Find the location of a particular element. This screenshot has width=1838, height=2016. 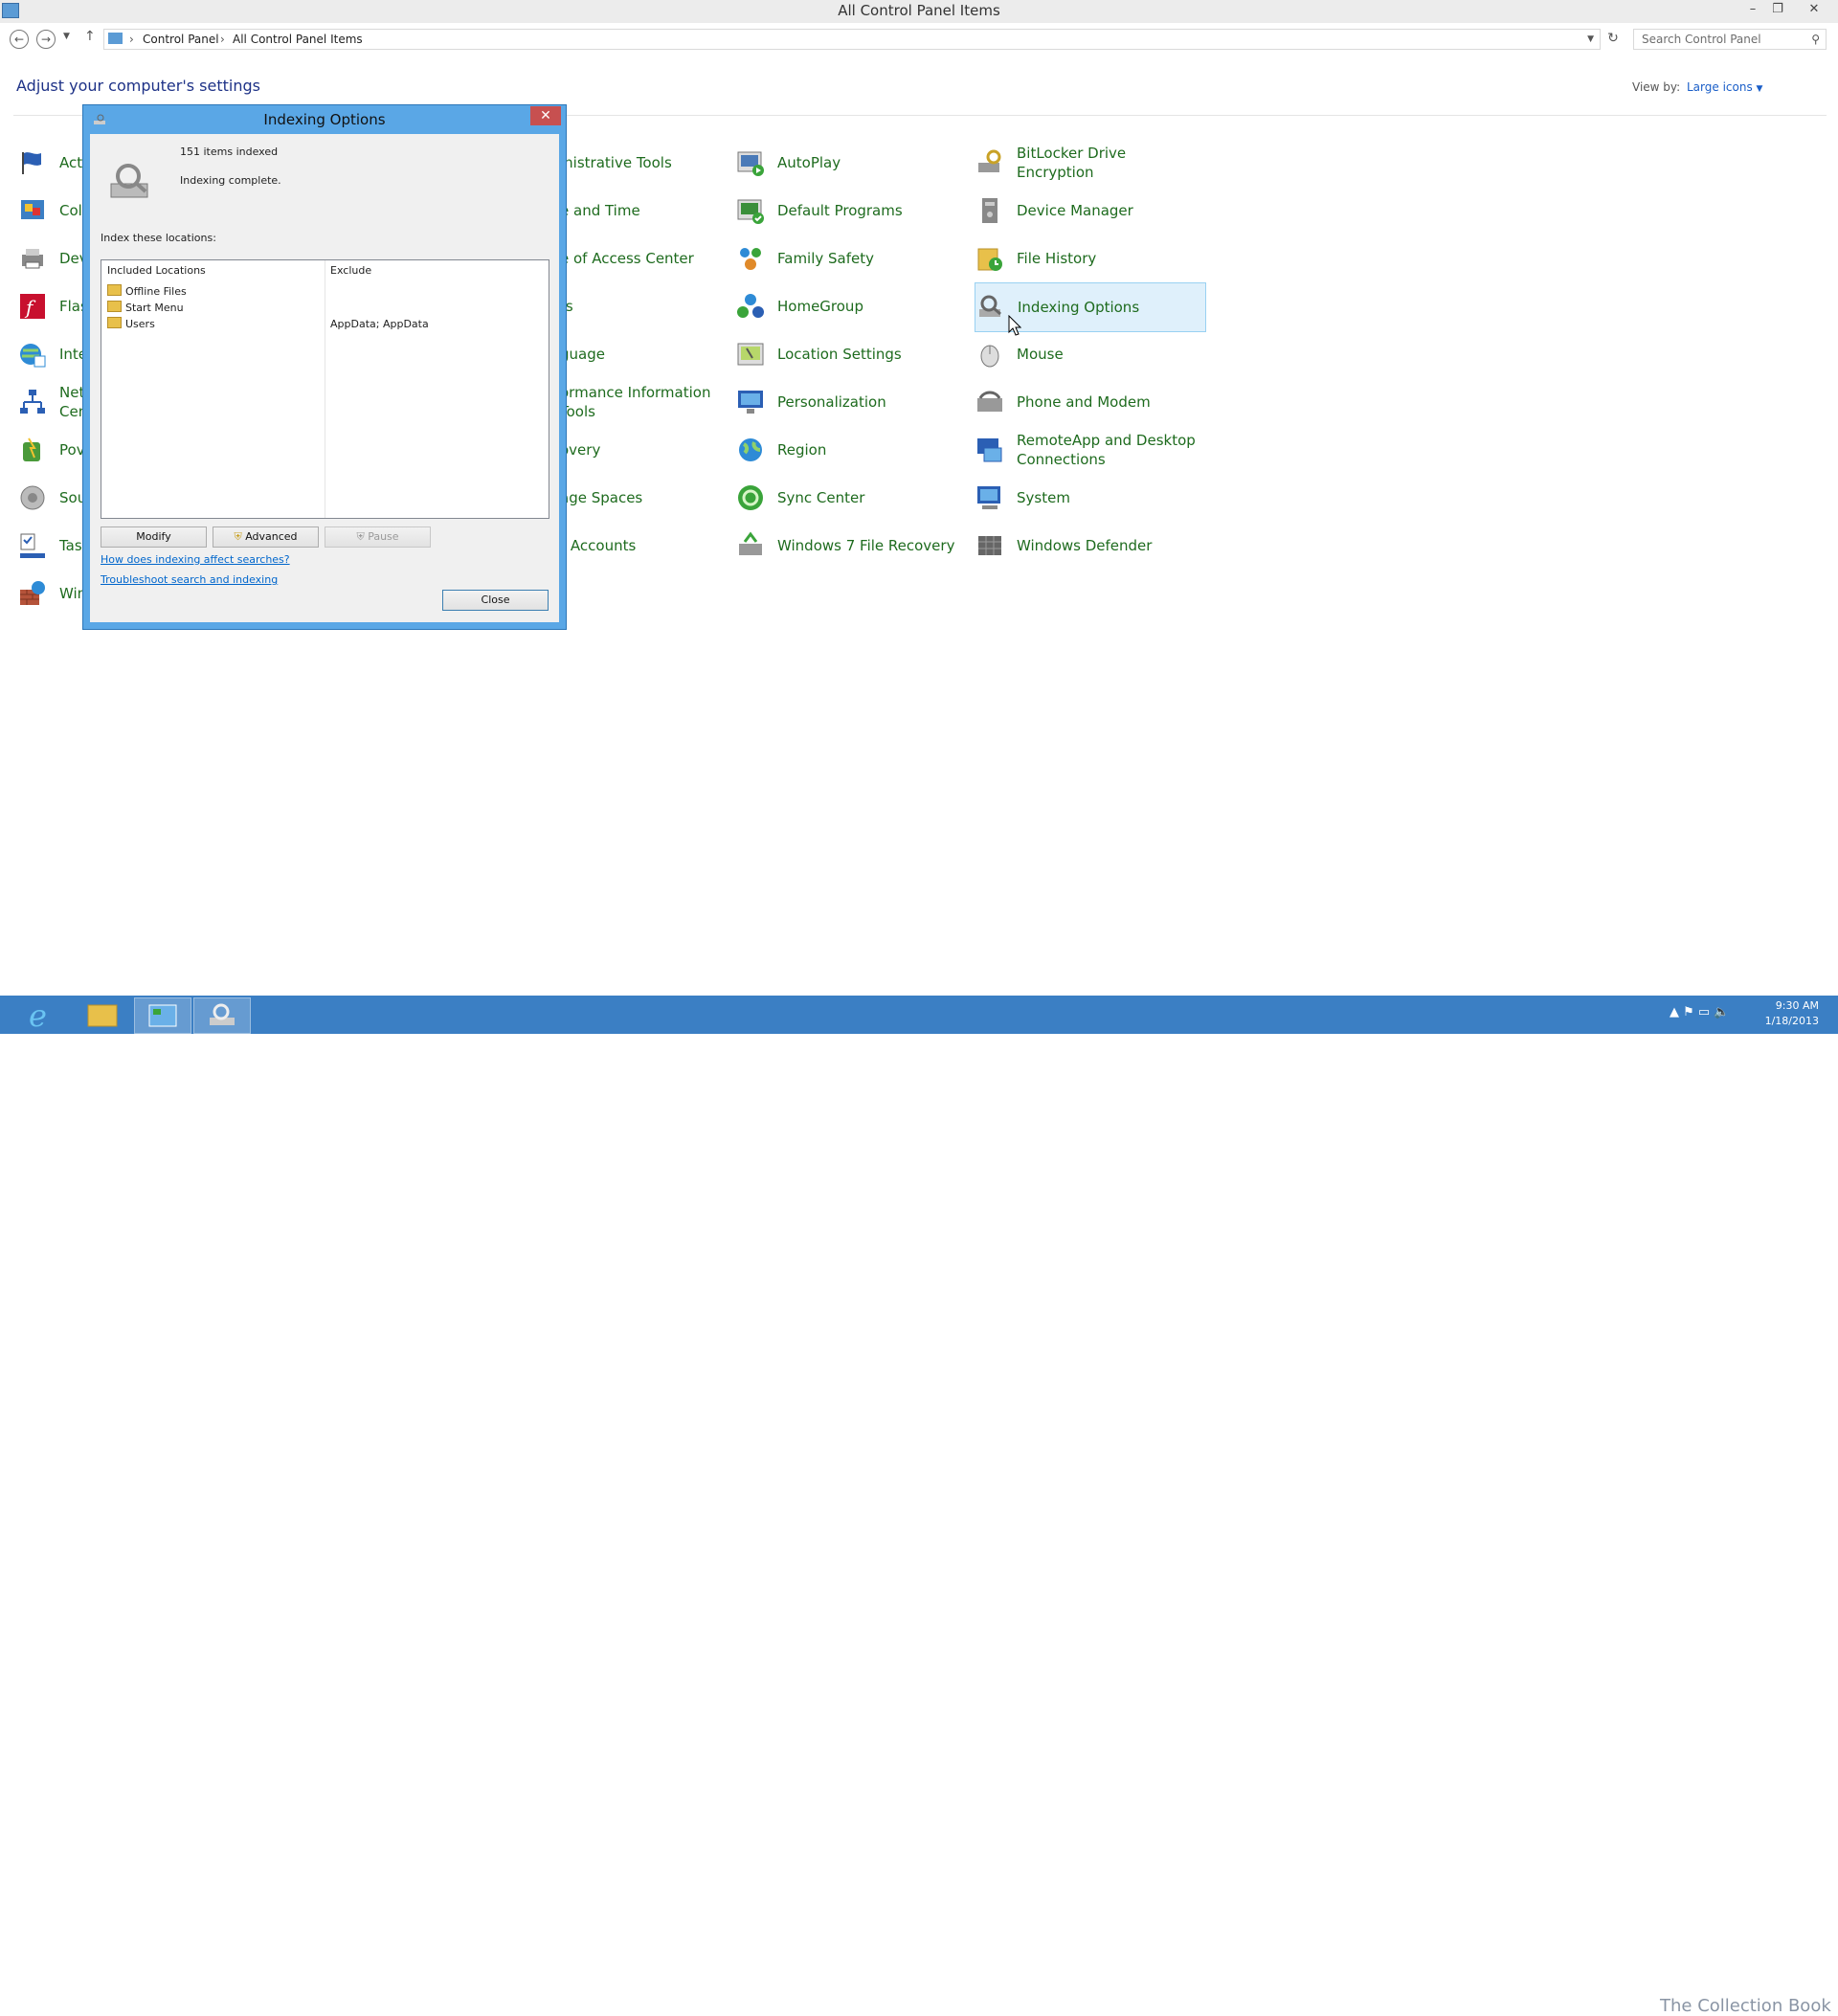

dialog-titlebar: Indexing Options ✕ is located at coordinates (324, 119).